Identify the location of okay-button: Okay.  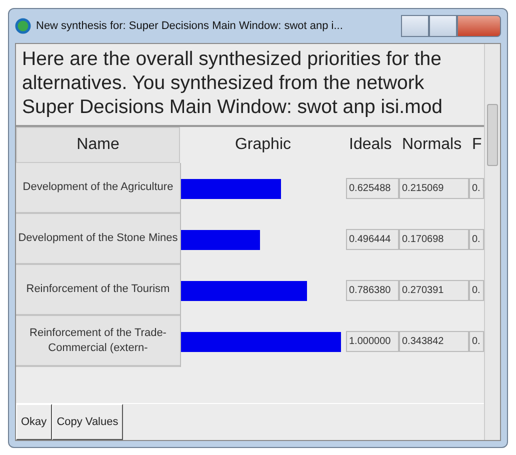
(34, 422).